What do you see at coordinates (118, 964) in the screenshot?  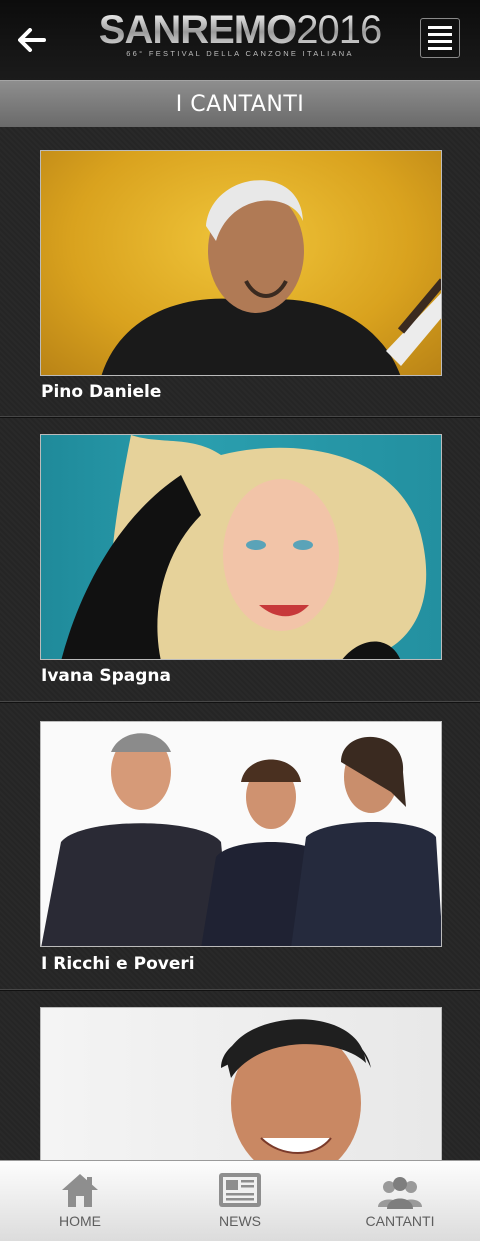 I see `singer-name: I Ricchi e Poveri` at bounding box center [118, 964].